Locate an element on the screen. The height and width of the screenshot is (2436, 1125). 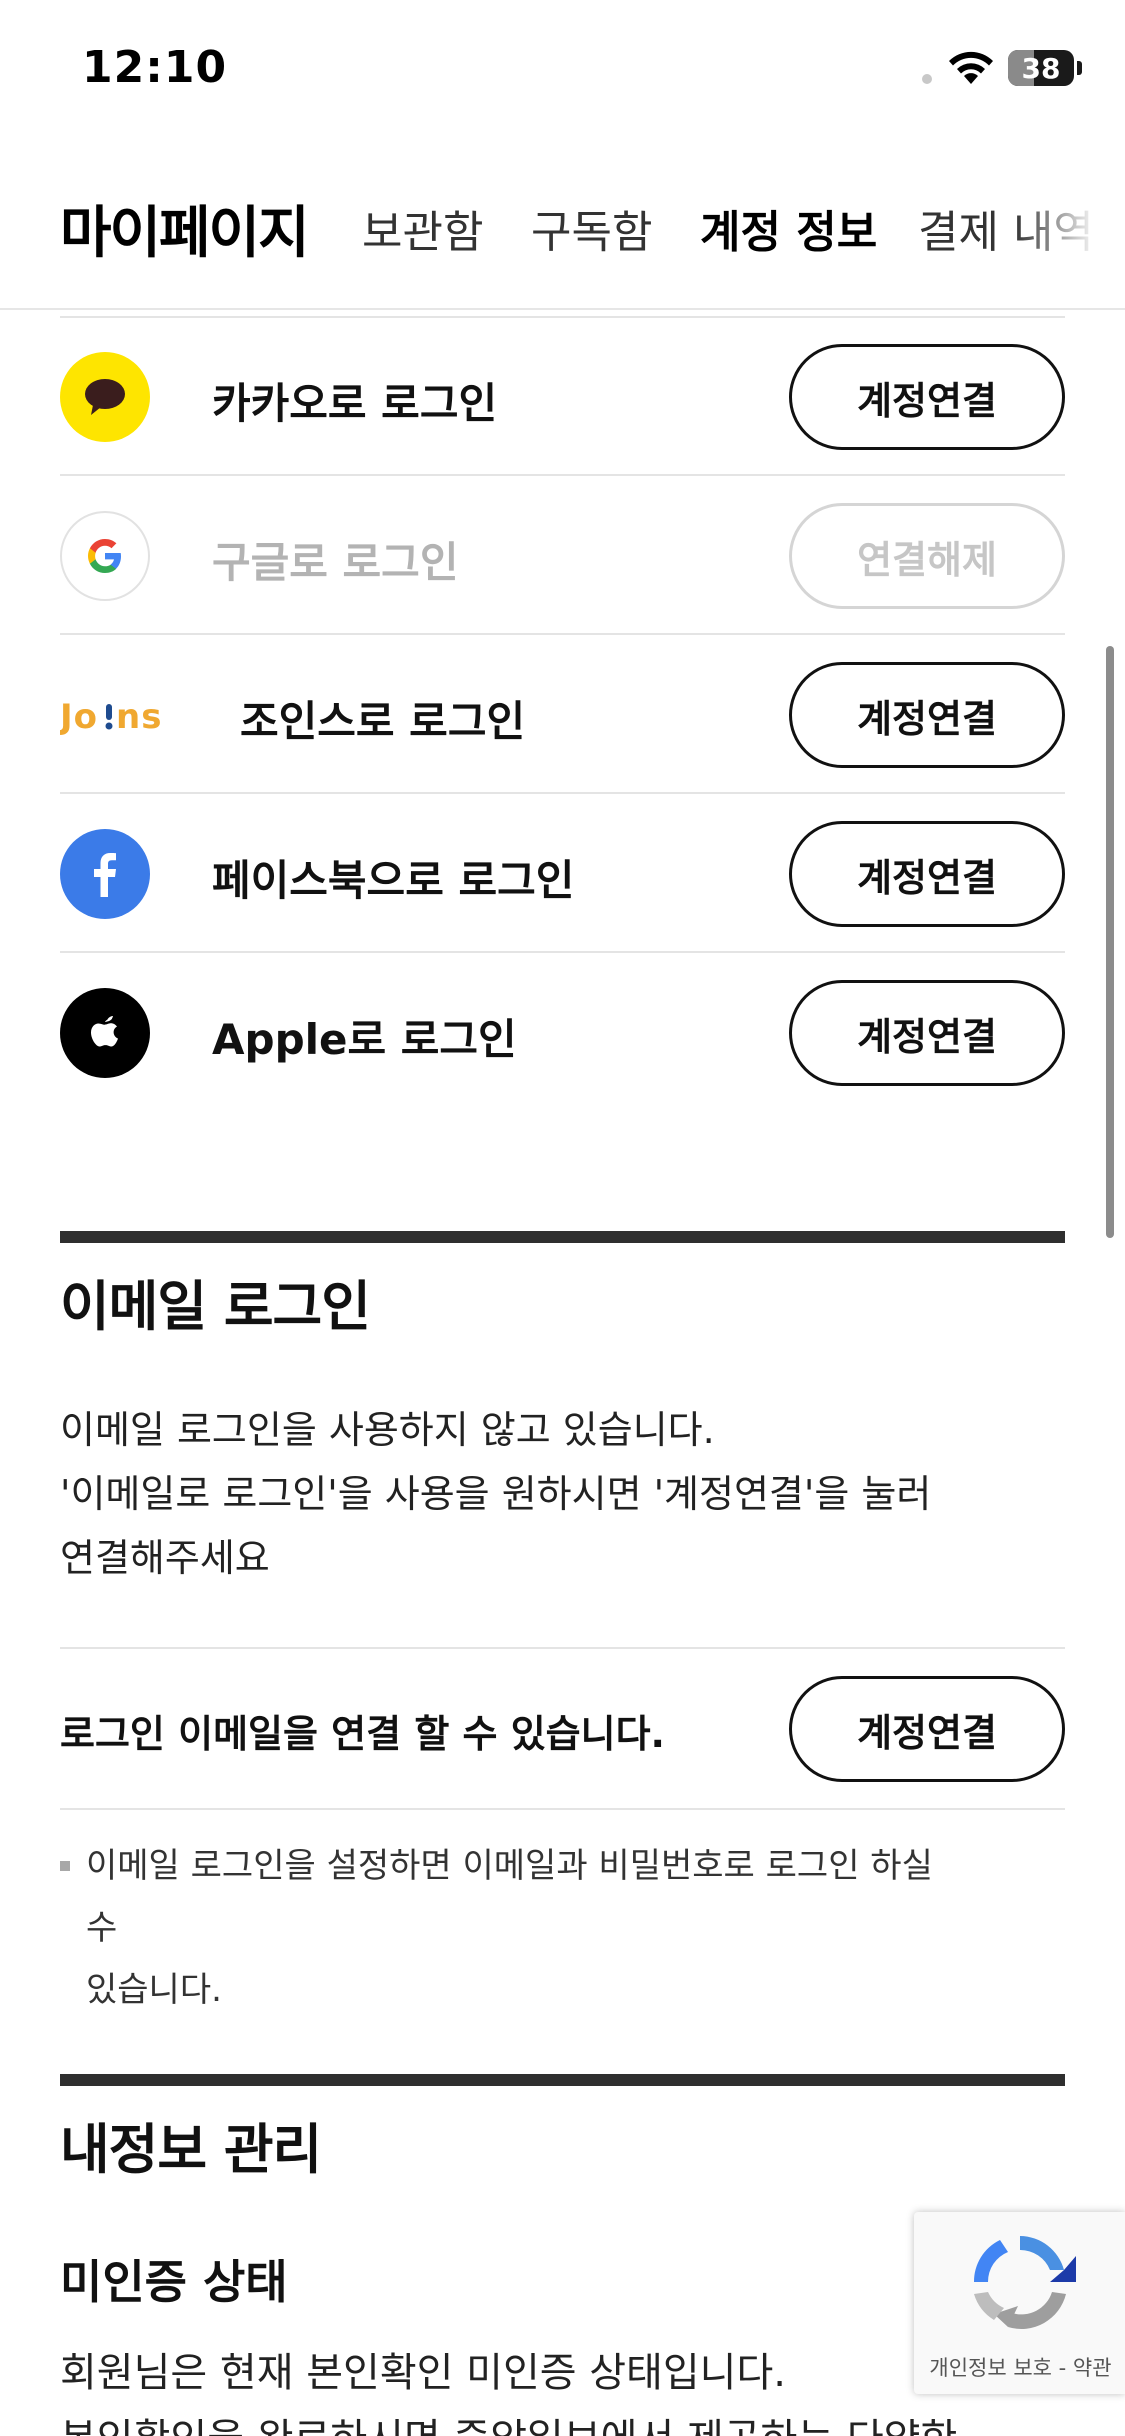
social-login-row-apple: Apple로 로그인 계정연결 is located at coordinates (562, 1033).